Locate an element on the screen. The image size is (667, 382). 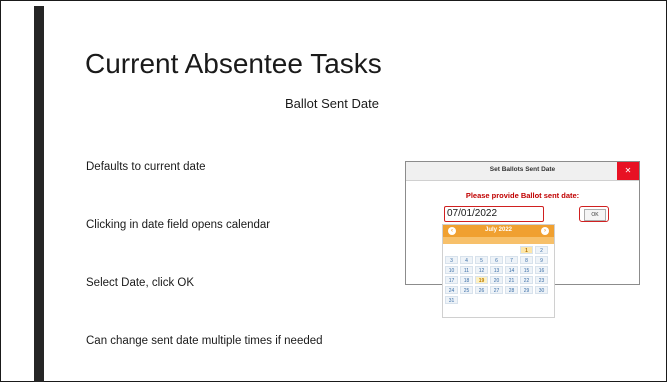
calendar-day-19: 19 is located at coordinates (481, 280).